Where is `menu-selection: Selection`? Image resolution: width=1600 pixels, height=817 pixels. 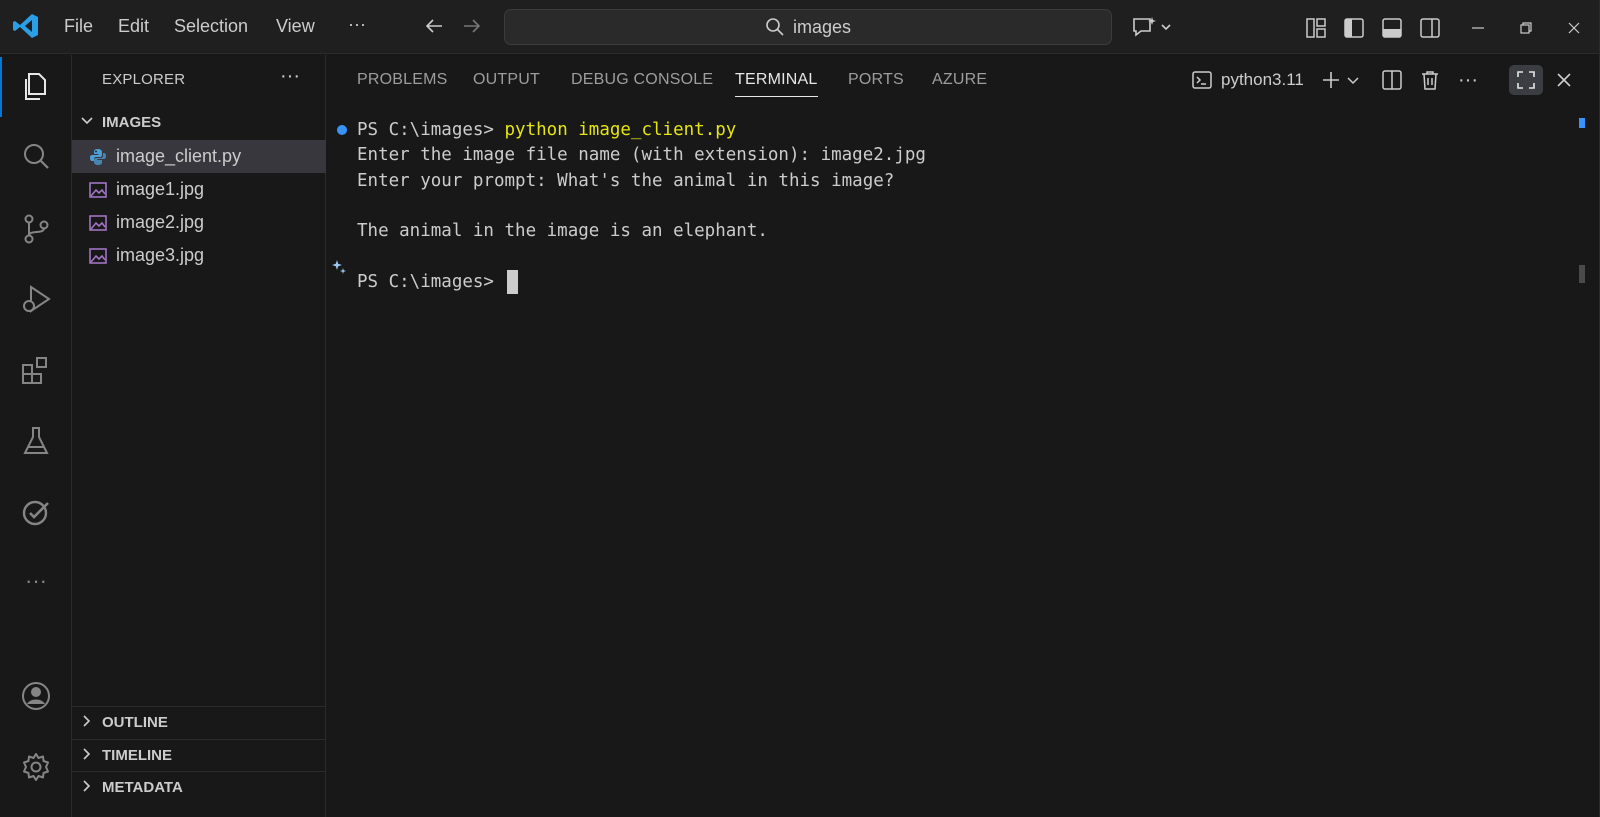 menu-selection: Selection is located at coordinates (211, 26).